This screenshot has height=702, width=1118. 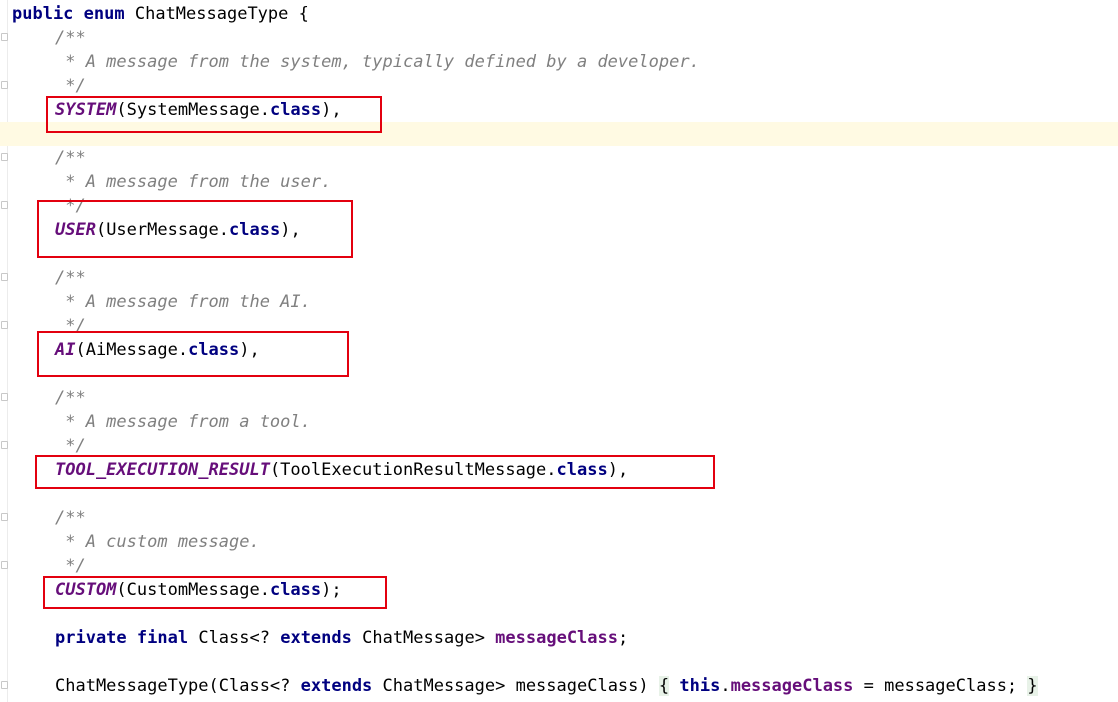 What do you see at coordinates (183, 422) in the screenshot?
I see `doc-comment-text: * A message from a tool.` at bounding box center [183, 422].